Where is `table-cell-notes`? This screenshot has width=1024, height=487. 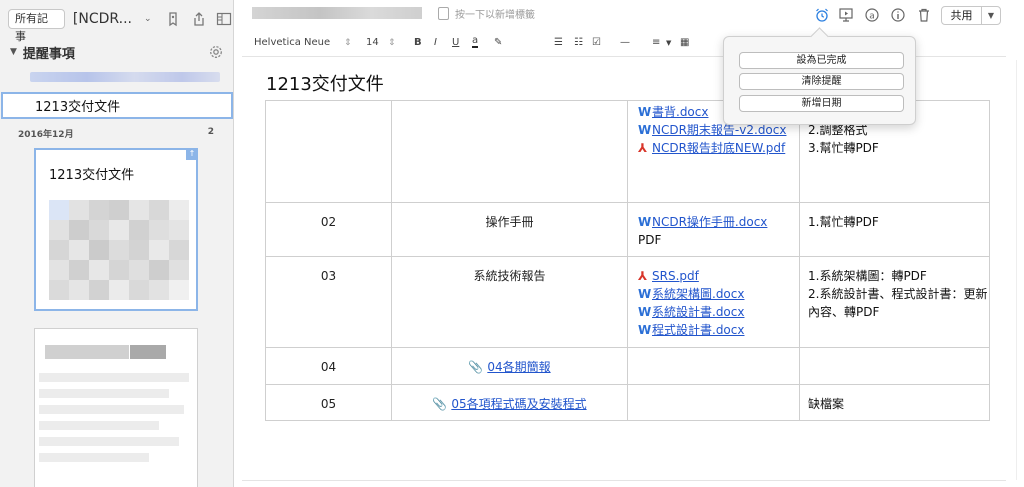
table-cell-notes is located at coordinates (894, 366).